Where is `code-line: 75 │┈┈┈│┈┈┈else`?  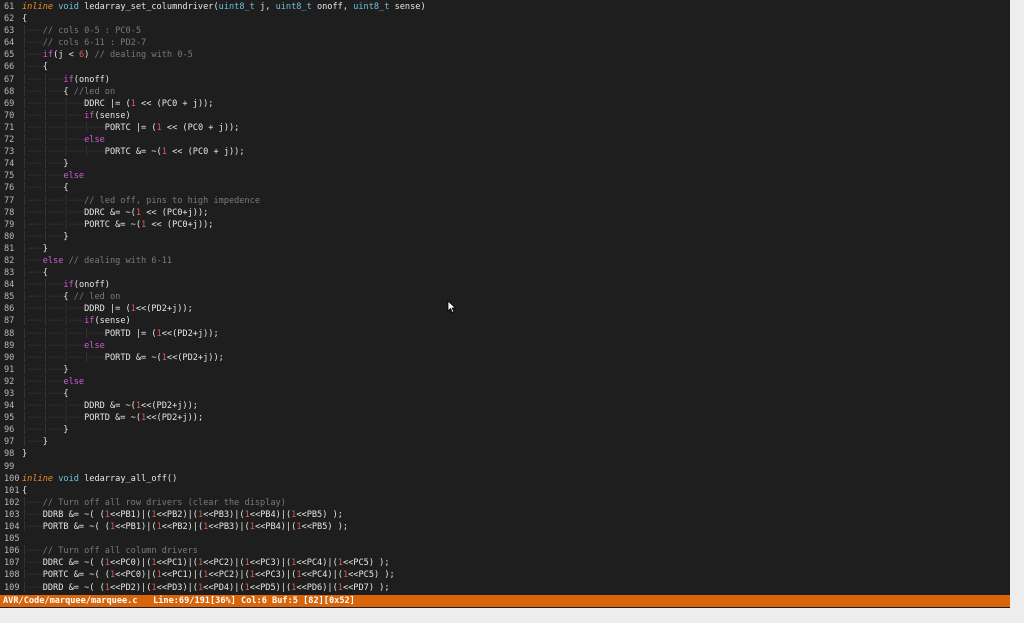 code-line: 75 │┈┈┈│┈┈┈else is located at coordinates (505, 176).